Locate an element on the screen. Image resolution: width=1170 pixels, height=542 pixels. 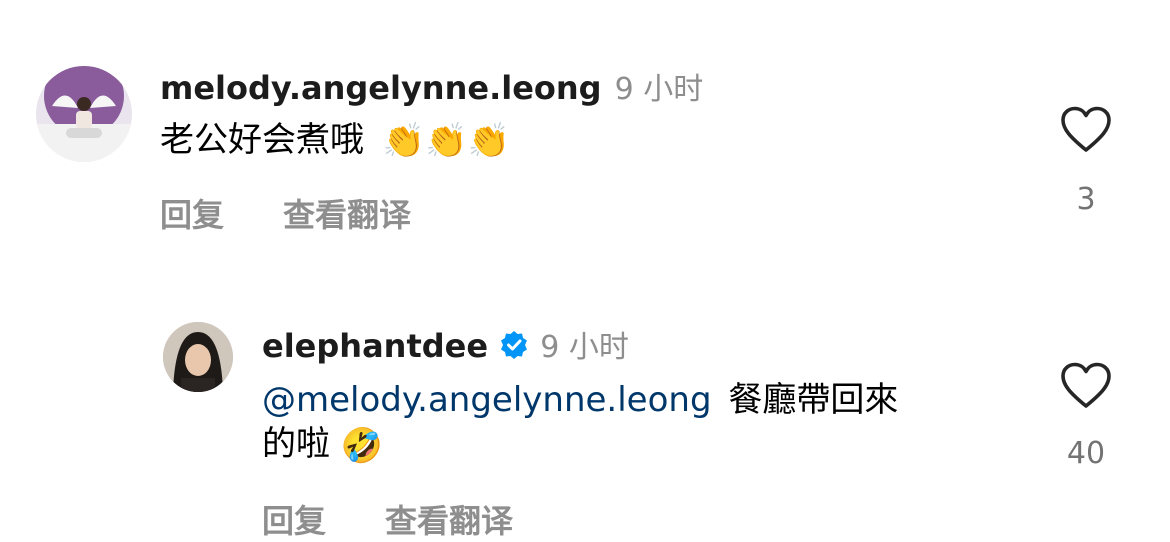
comment-text: @melody.angelynne.leong 餐廳帶回來 的啦 🤣 is located at coordinates (642, 423).